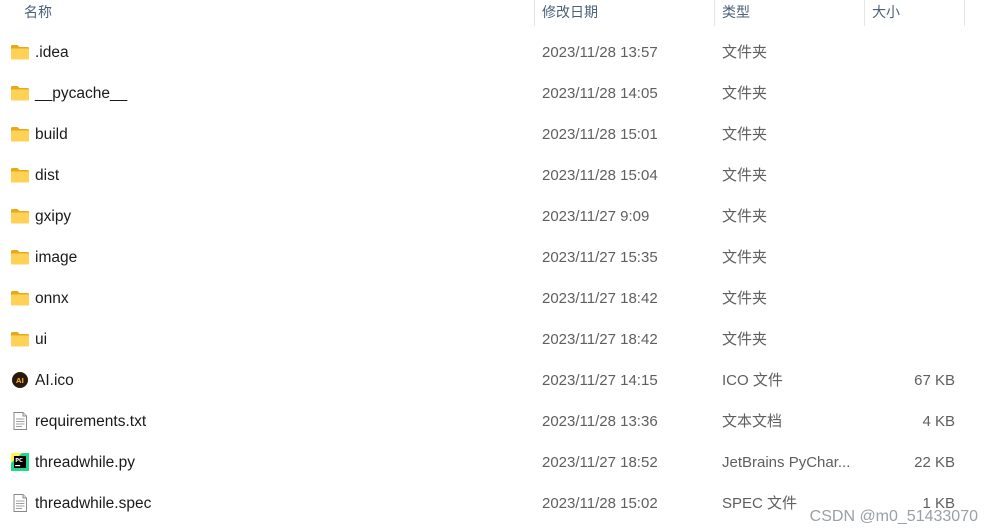  What do you see at coordinates (270, 52) in the screenshot?
I see `file-name-cell: .idea` at bounding box center [270, 52].